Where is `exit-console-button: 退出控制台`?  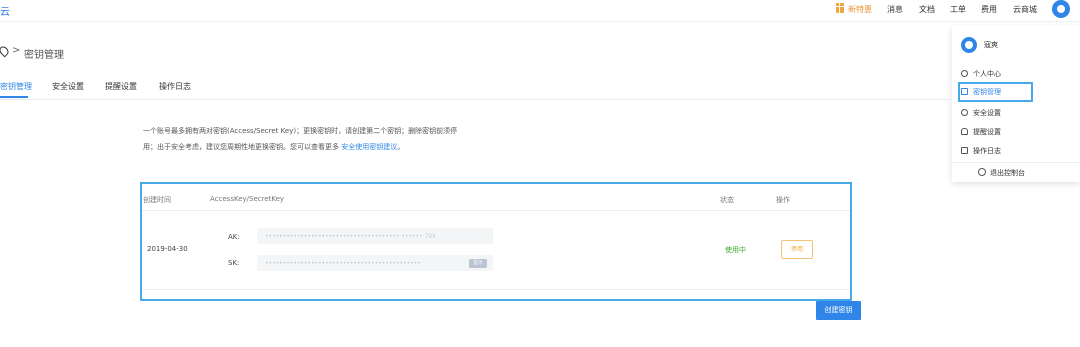
exit-console-button: 退出控制台 is located at coordinates (1001, 173).